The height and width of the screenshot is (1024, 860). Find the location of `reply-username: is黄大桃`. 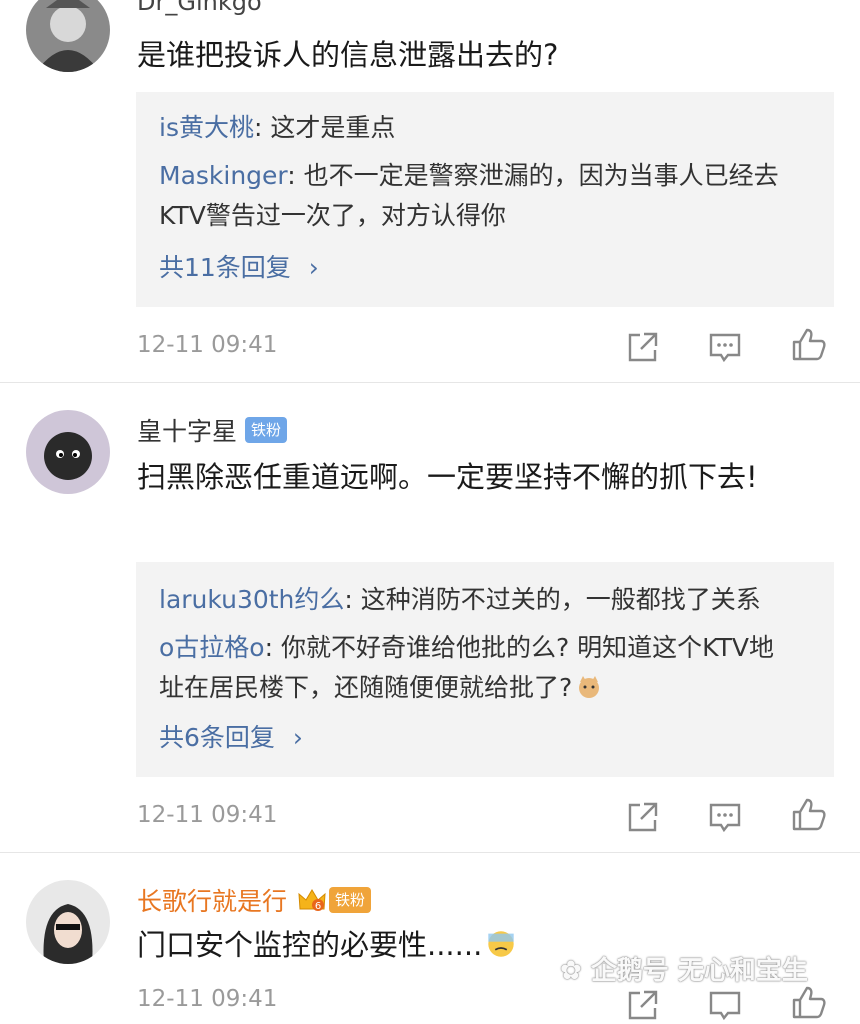

reply-username: is黄大桃 is located at coordinates (206, 127).